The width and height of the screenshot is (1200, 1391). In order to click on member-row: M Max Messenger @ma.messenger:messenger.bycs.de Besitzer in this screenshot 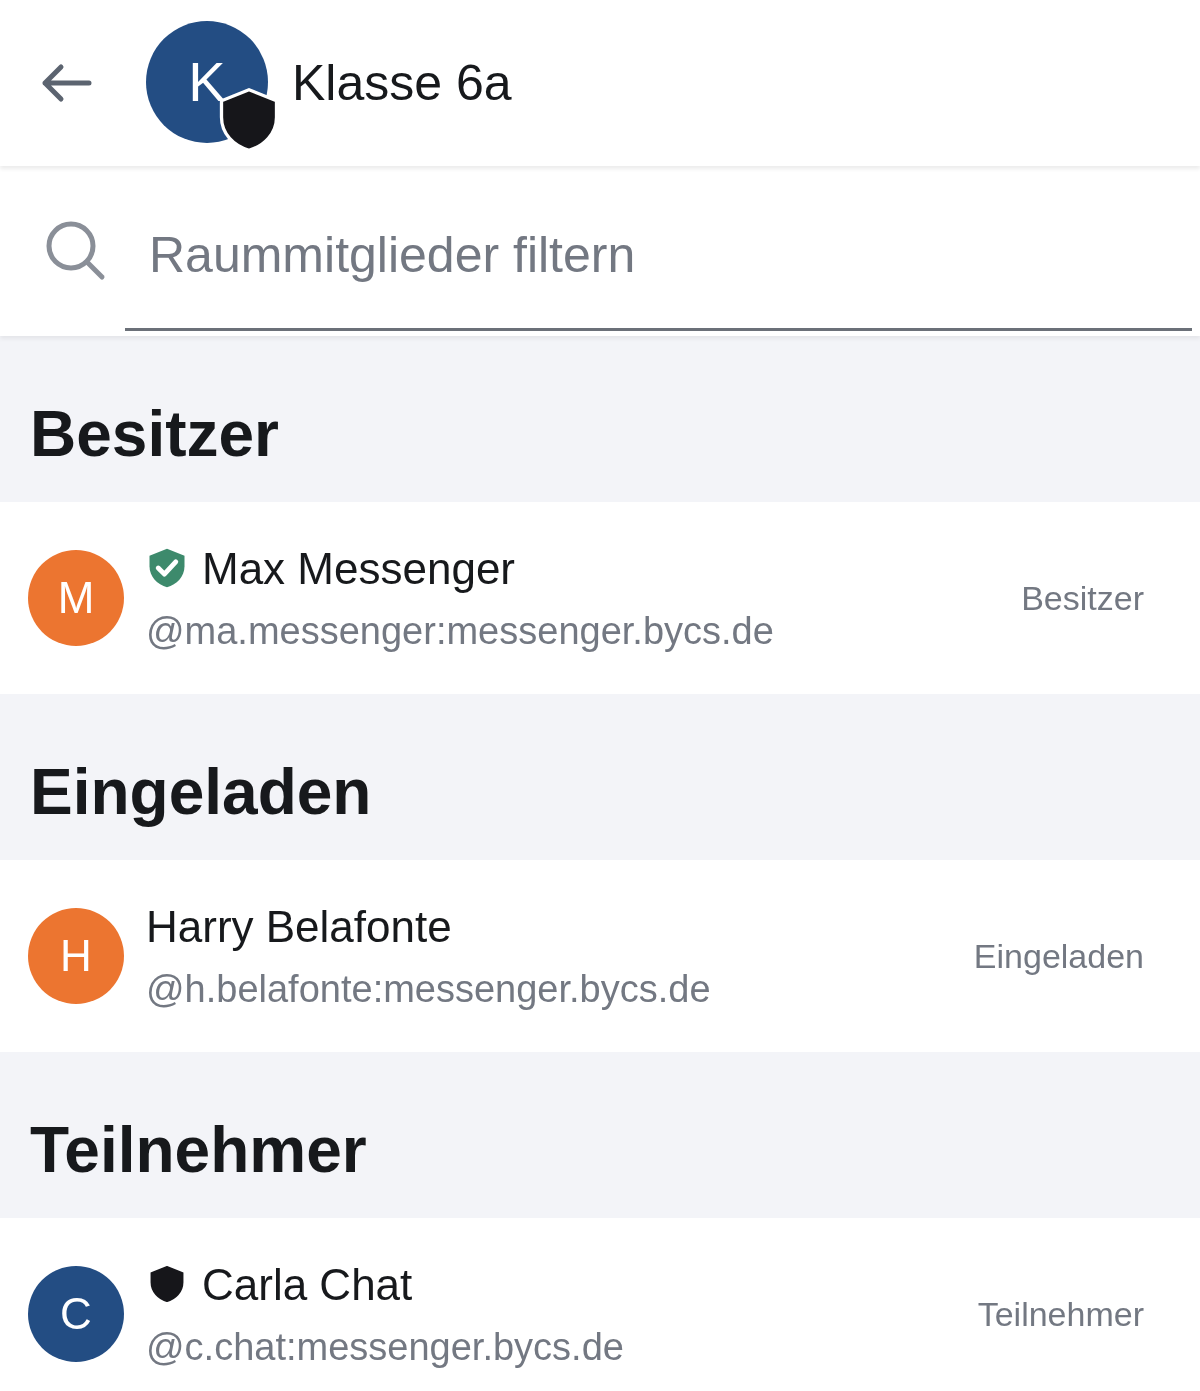, I will do `click(600, 598)`.